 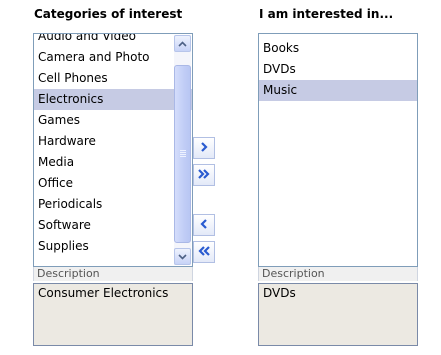 What do you see at coordinates (113, 204) in the screenshot?
I see `list-item: Periodicals` at bounding box center [113, 204].